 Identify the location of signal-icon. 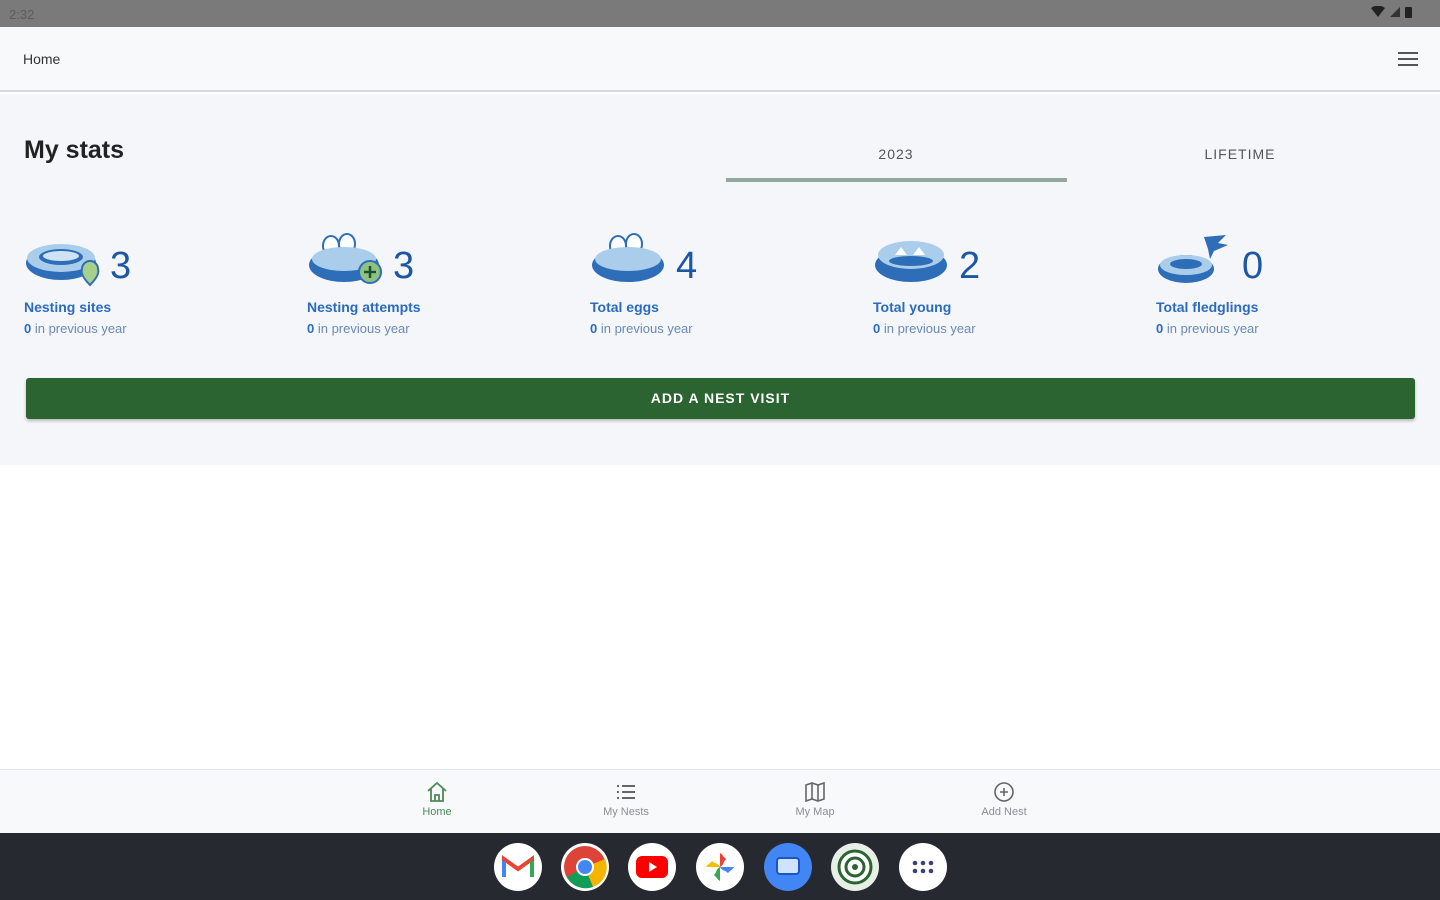
(1395, 12).